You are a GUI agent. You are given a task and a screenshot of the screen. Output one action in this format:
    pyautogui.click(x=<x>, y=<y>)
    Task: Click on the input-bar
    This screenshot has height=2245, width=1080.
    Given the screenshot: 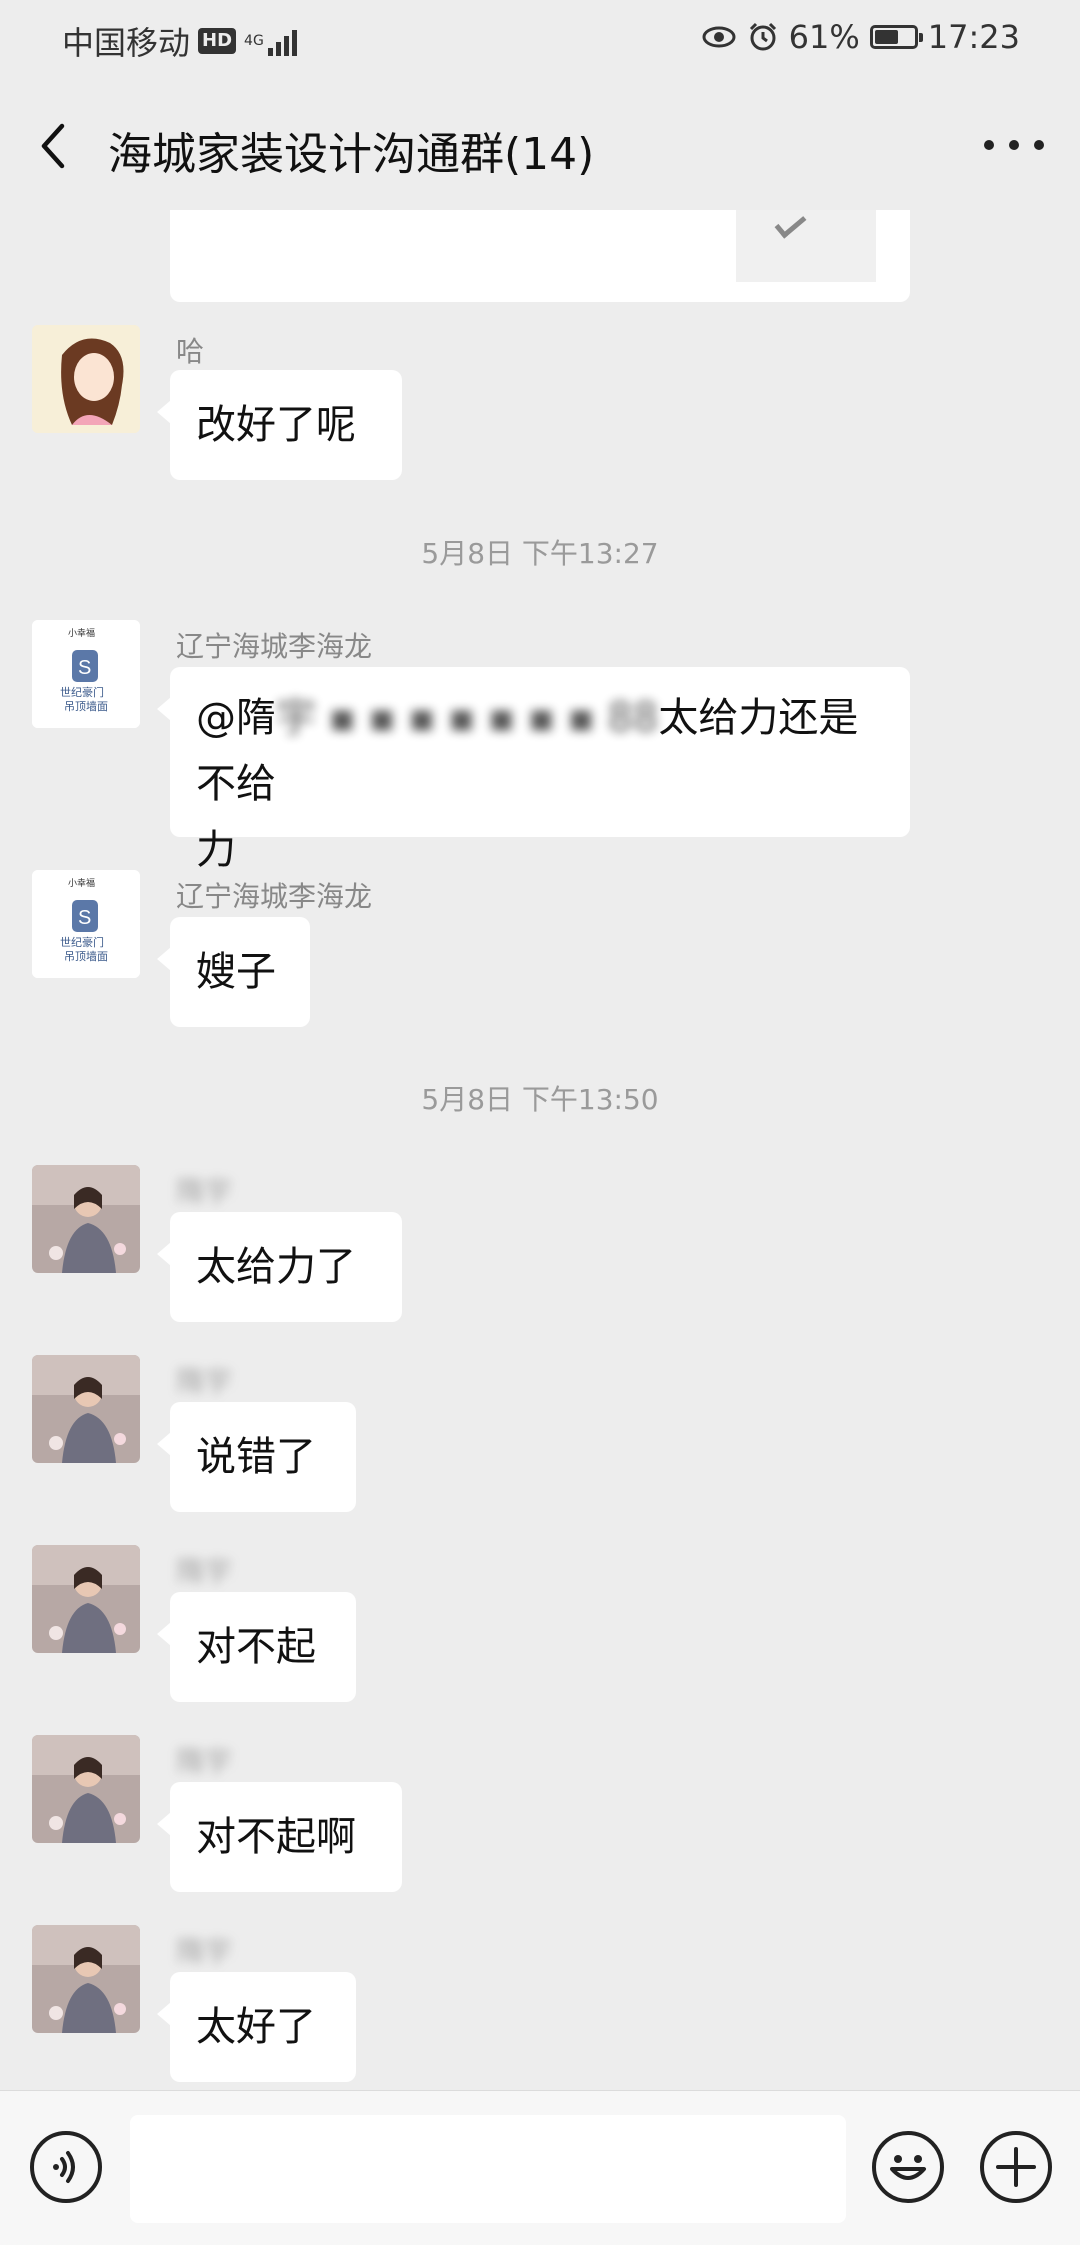 What is the action you would take?
    pyautogui.click(x=540, y=2167)
    